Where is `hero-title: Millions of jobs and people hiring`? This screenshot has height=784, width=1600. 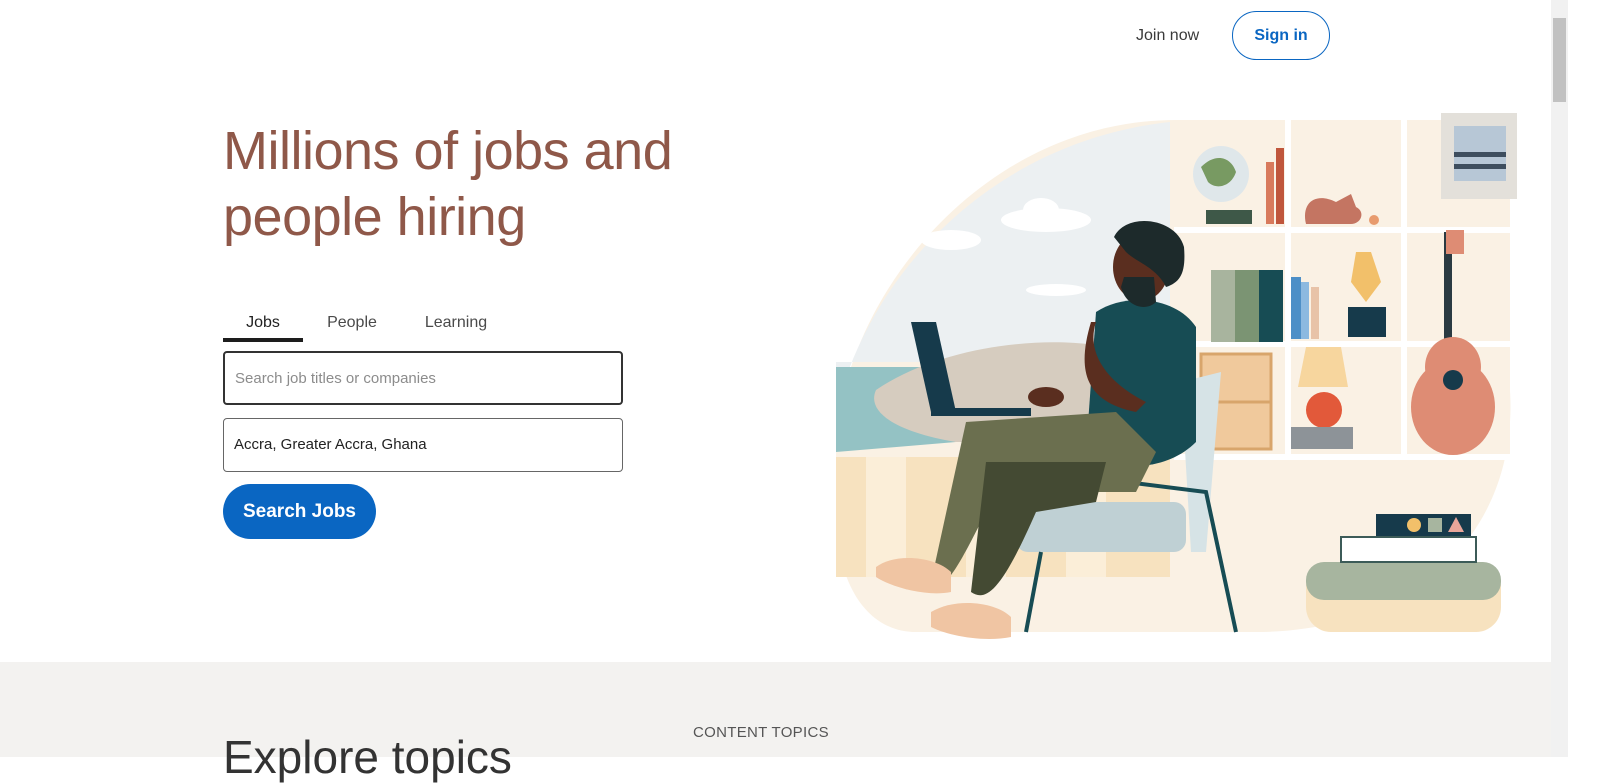
hero-title: Millions of jobs and people hiring is located at coordinates (483, 184).